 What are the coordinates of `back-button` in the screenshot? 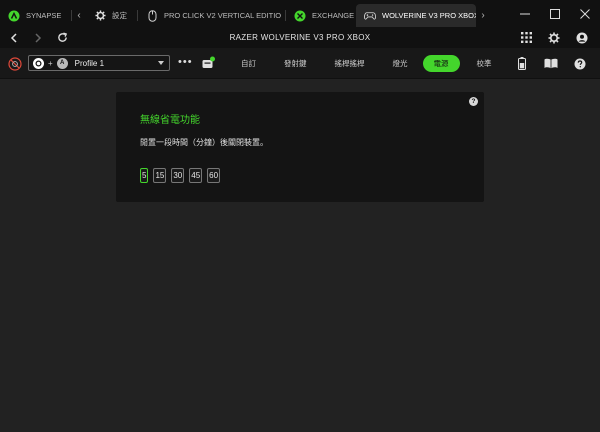 It's located at (14, 37).